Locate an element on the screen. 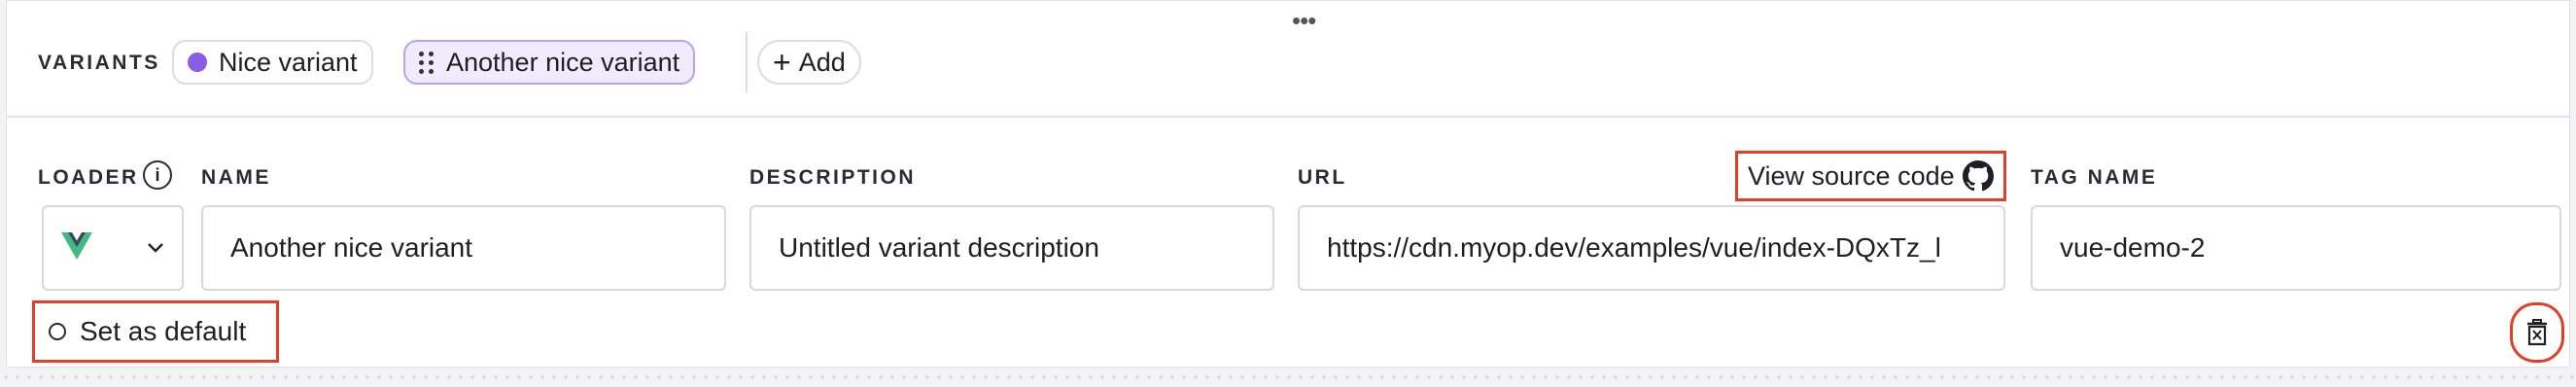 The height and width of the screenshot is (387, 2576). add-variant-button: + Add is located at coordinates (809, 62).